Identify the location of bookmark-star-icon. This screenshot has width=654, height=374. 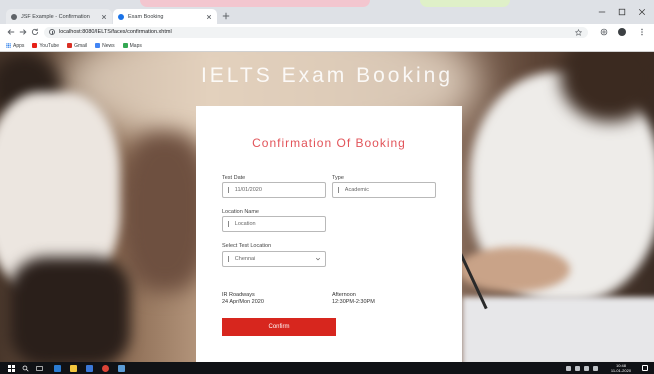
(578, 32).